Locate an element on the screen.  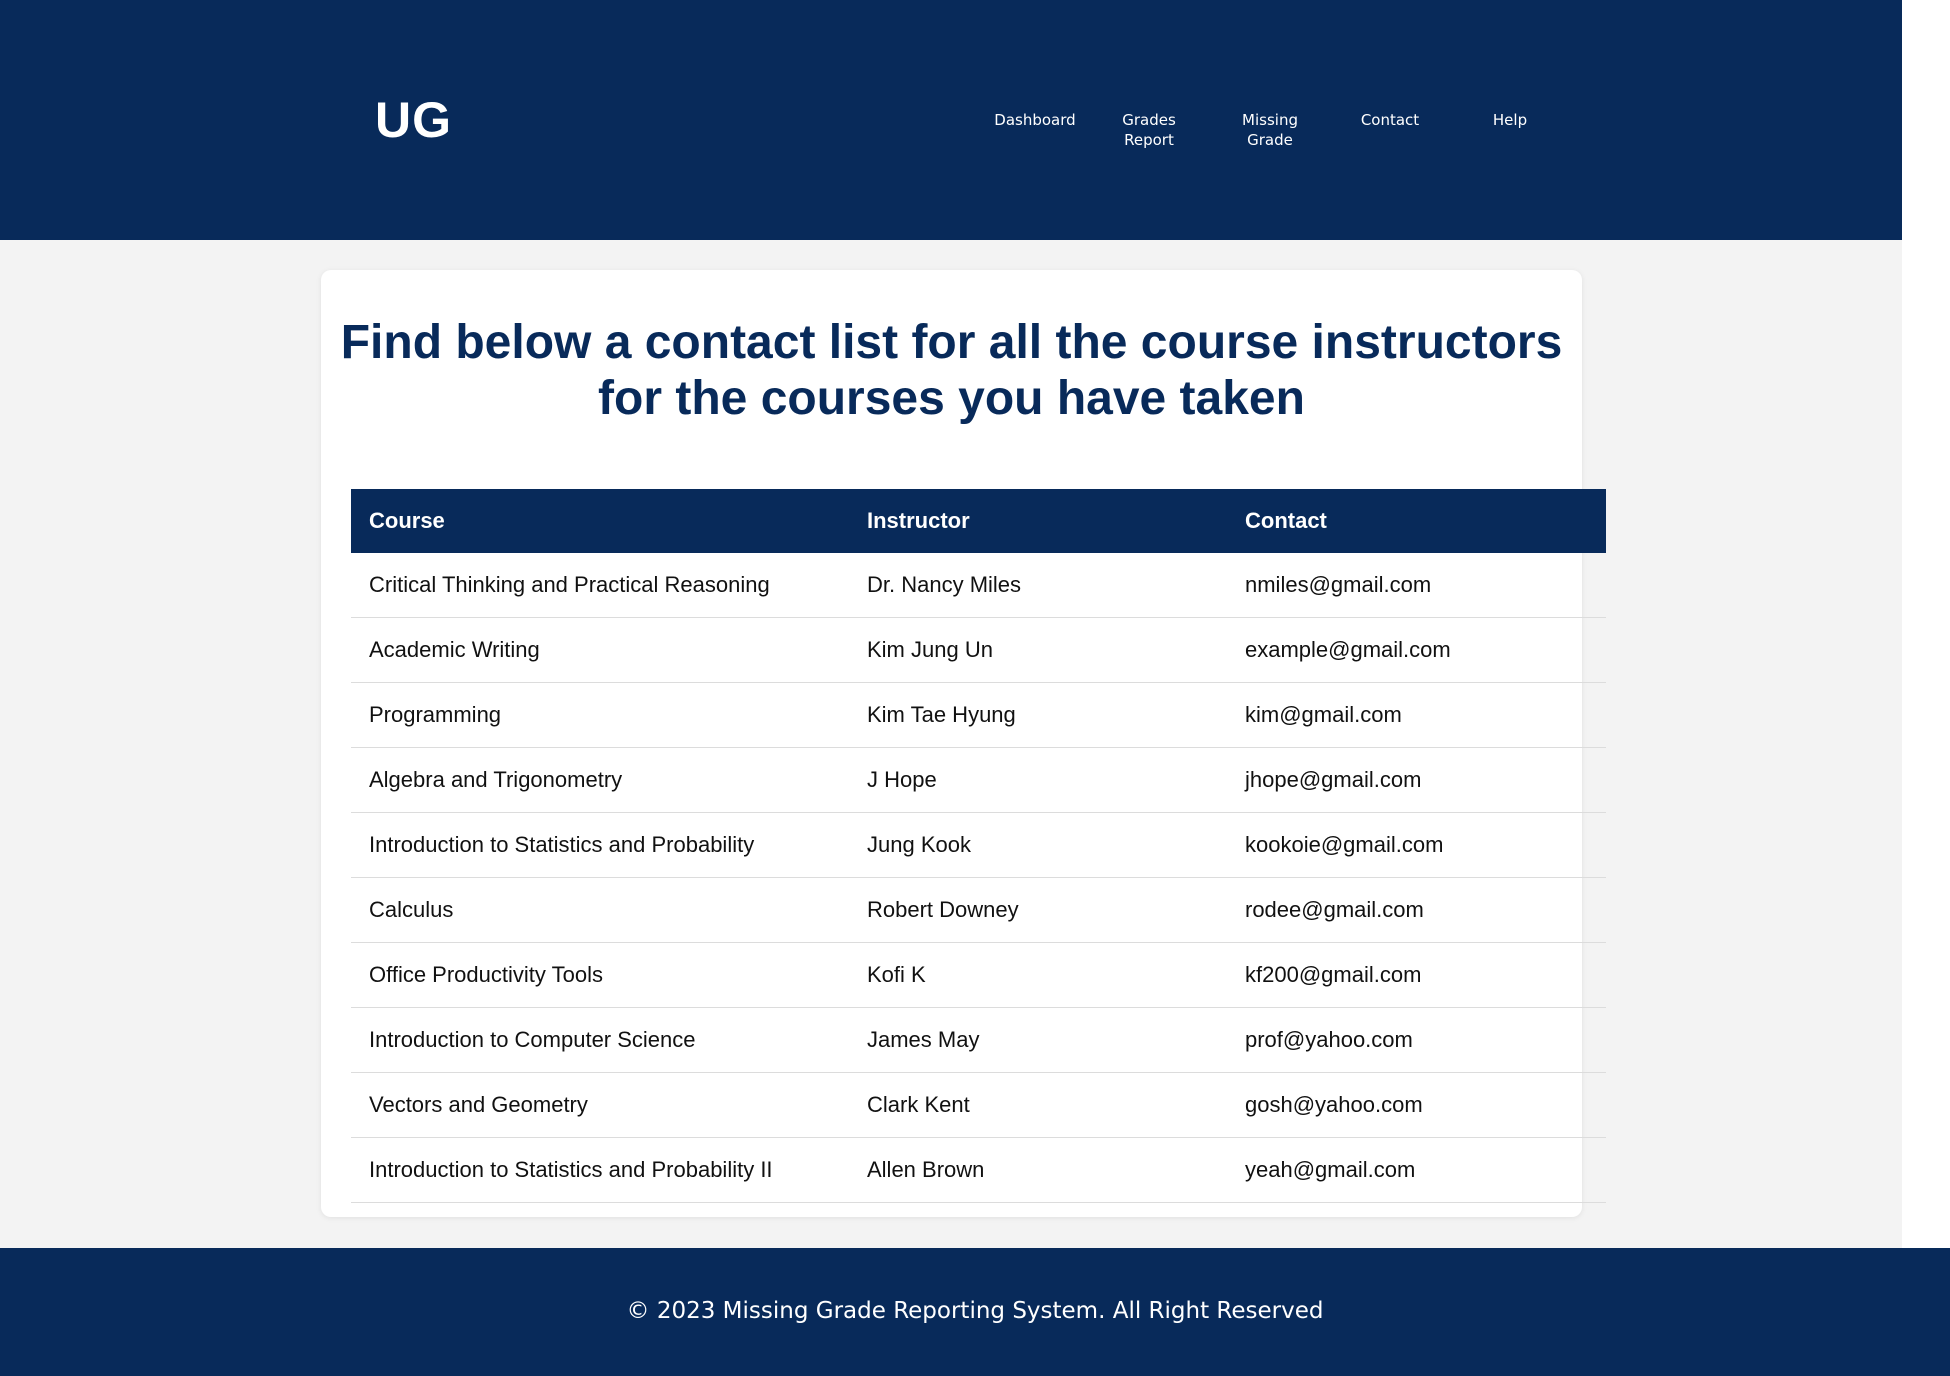
instructor-cell: Allen Brown is located at coordinates (1038, 1170).